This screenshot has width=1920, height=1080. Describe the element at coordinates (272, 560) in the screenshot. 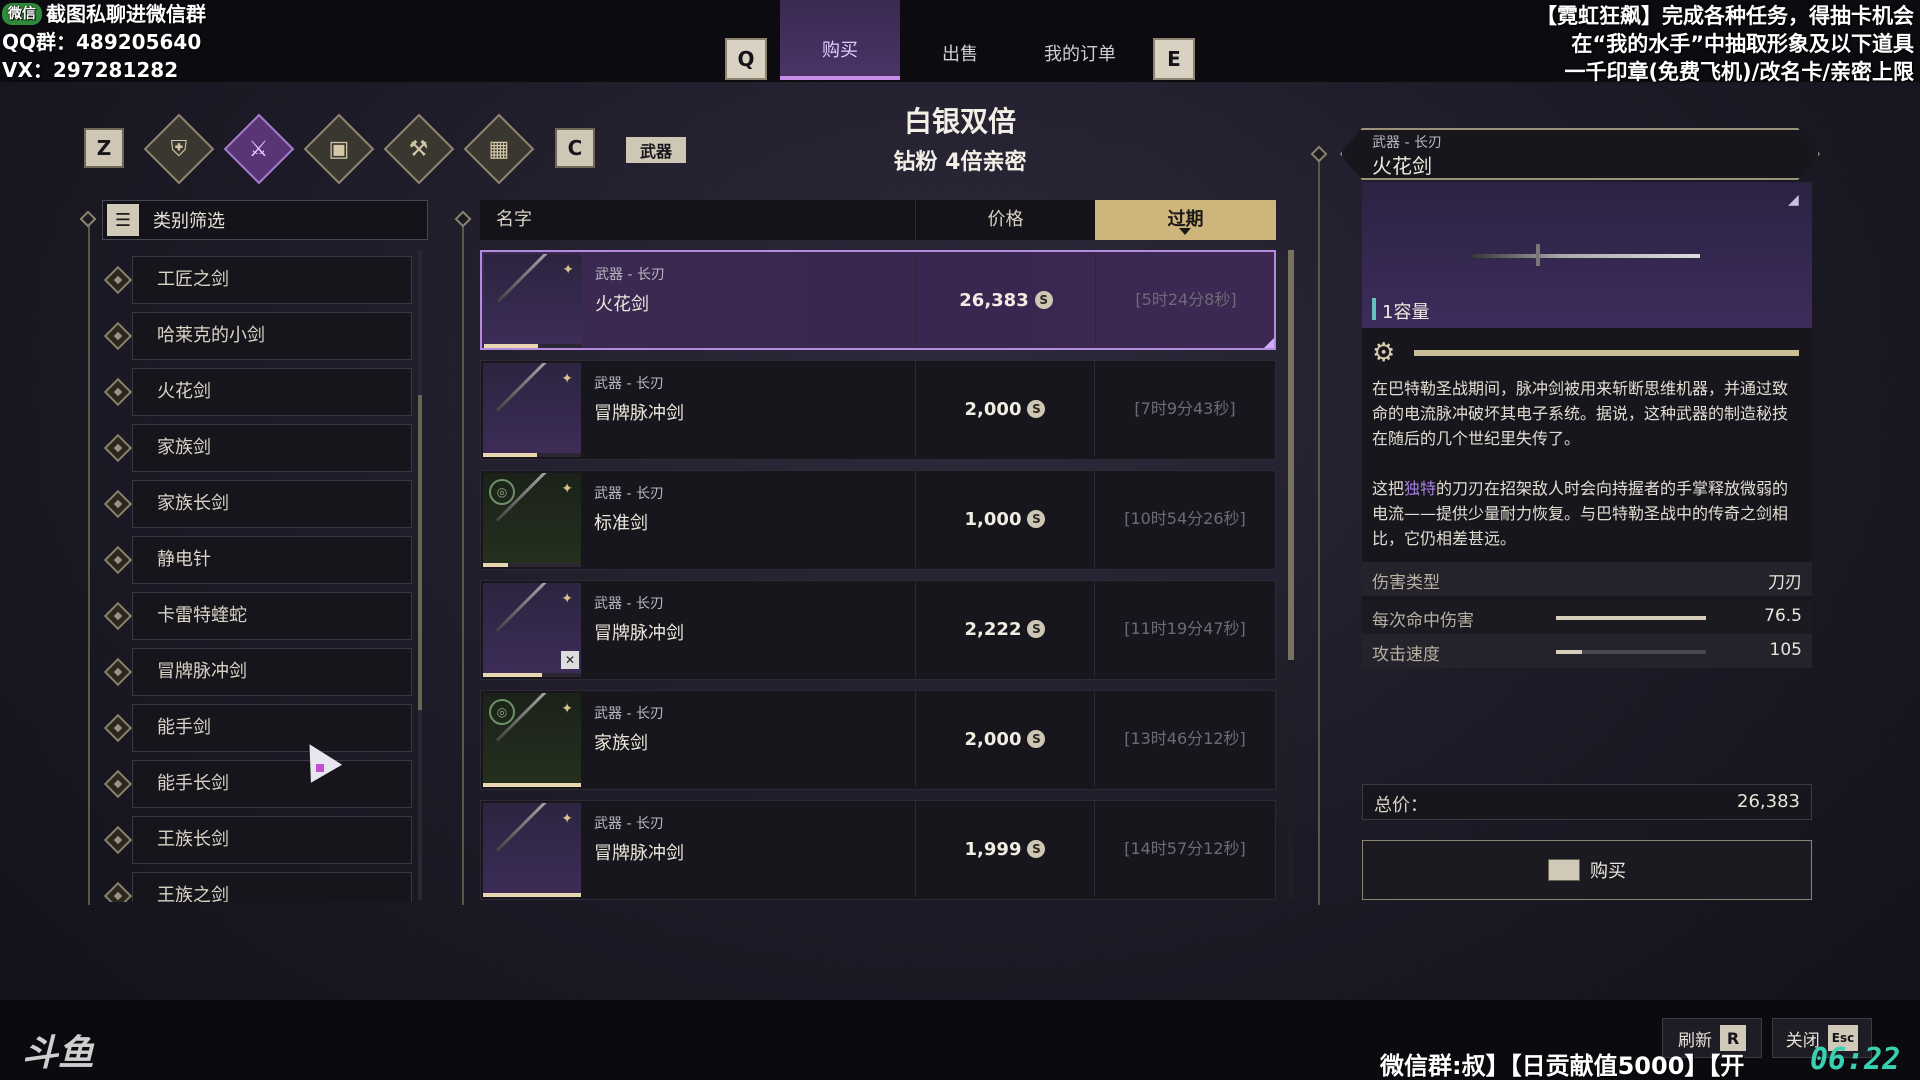

I see `category-item-label: 静电针` at that location.